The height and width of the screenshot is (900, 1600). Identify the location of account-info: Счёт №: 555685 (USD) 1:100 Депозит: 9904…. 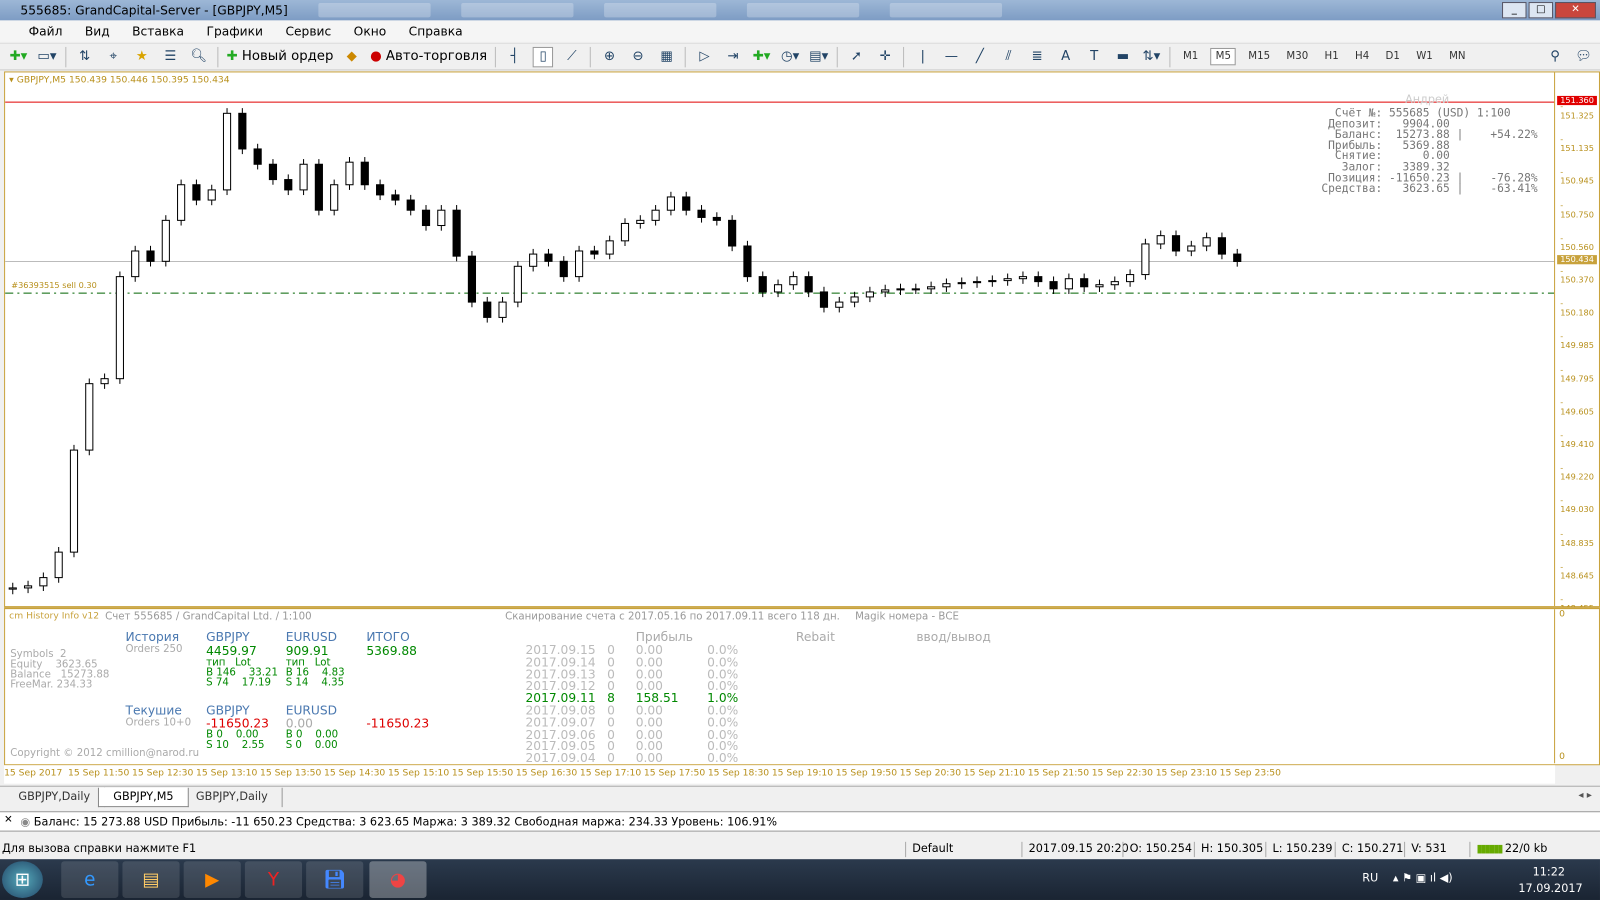
(1429, 151).